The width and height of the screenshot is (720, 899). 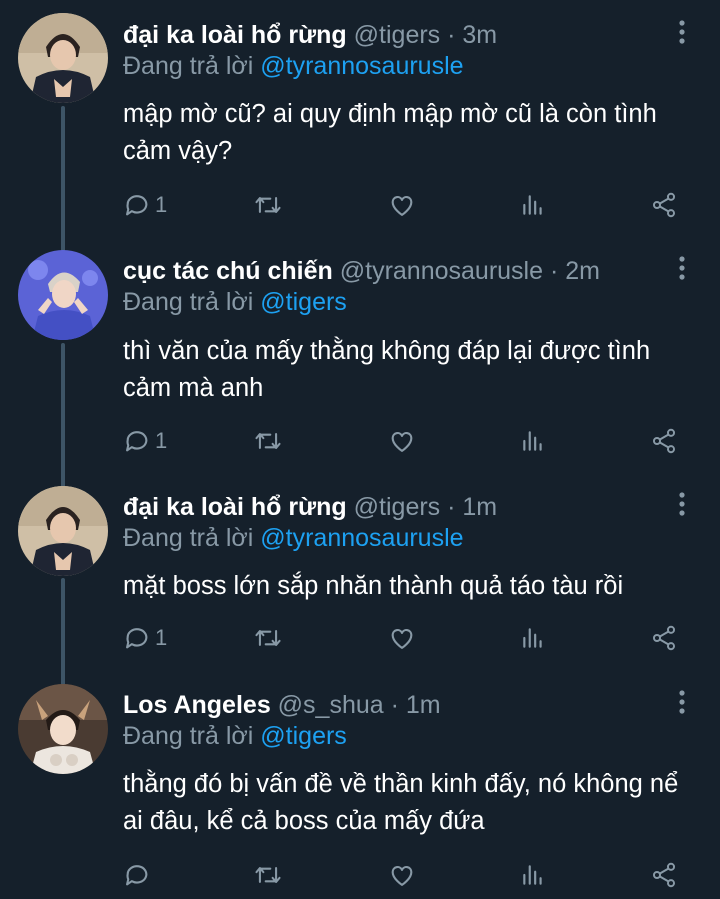 What do you see at coordinates (197, 705) in the screenshot?
I see `display-name: Los Angeles` at bounding box center [197, 705].